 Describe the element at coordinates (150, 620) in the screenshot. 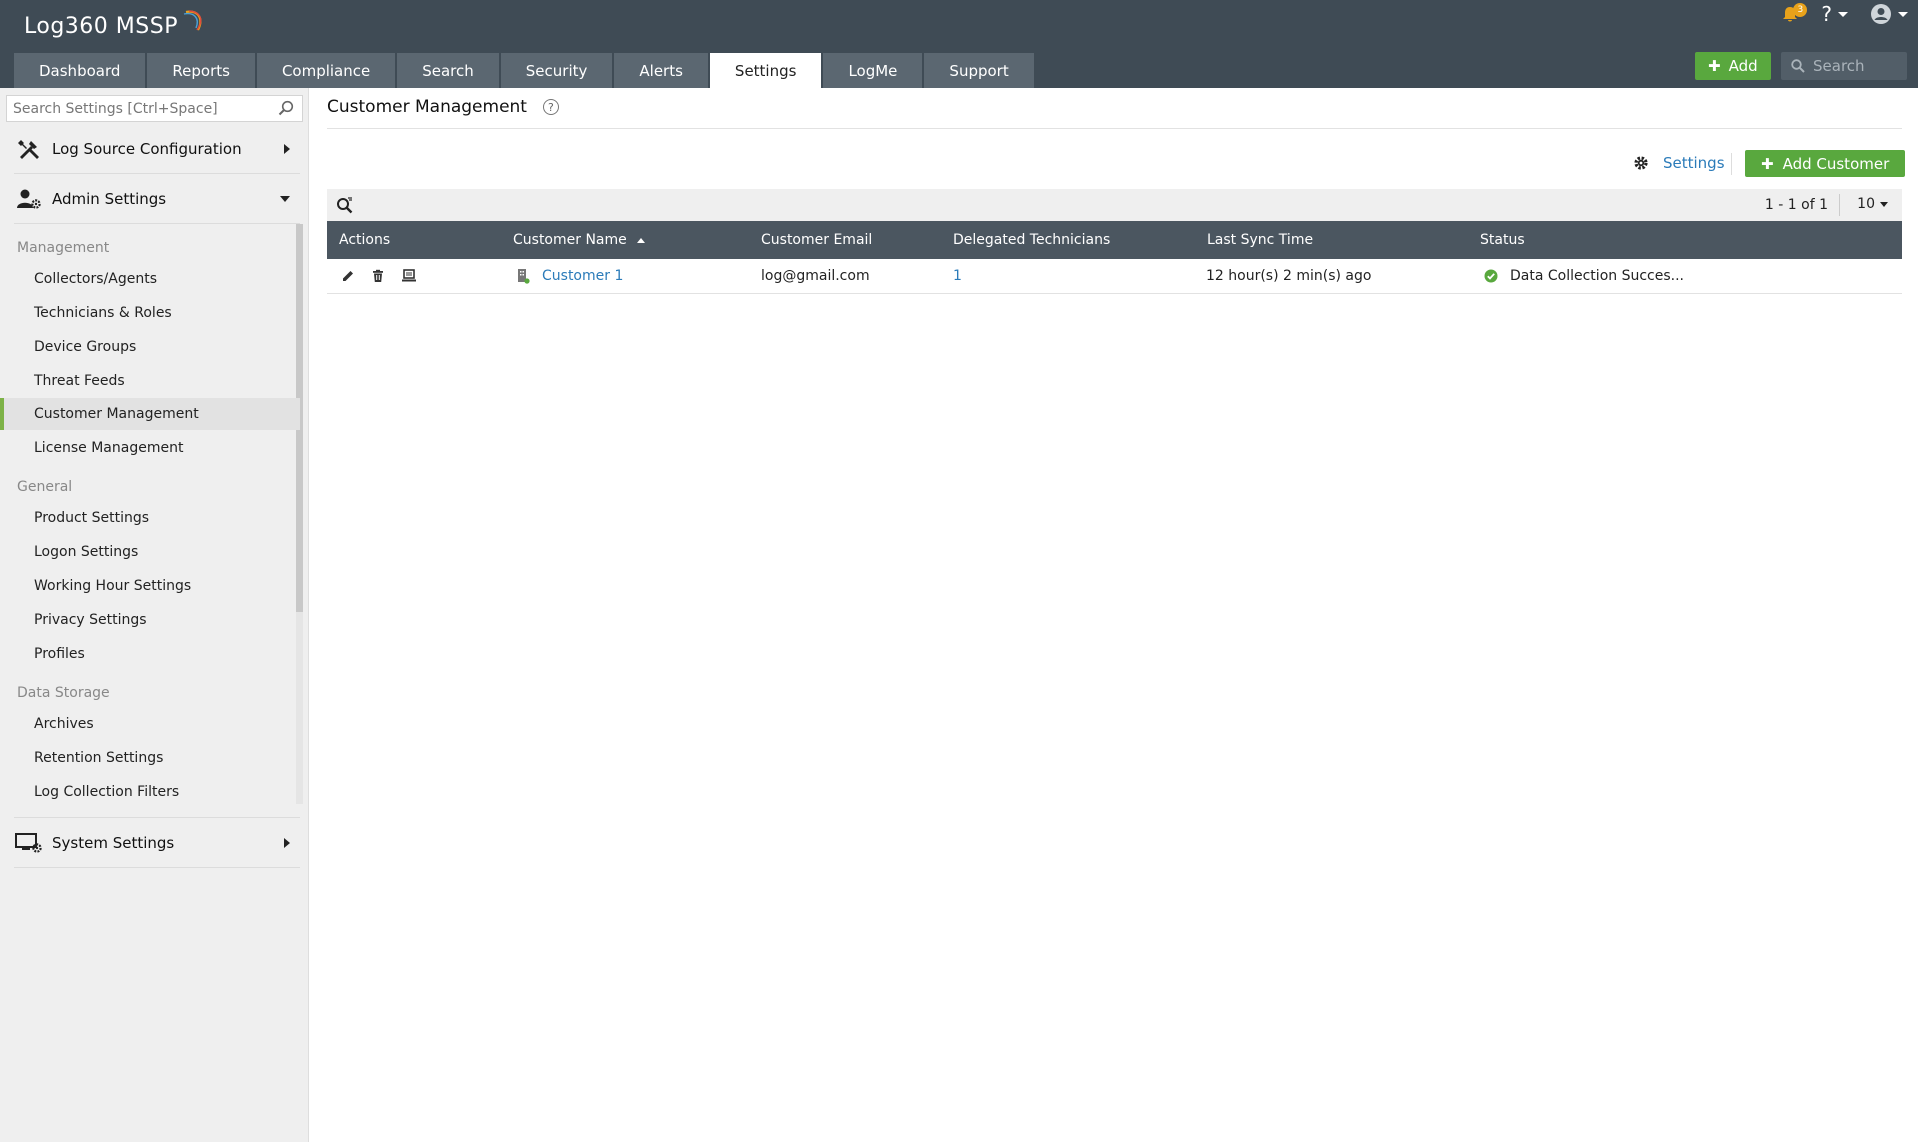

I see `sidebar-item-privacy-settings: Privacy Settings` at that location.